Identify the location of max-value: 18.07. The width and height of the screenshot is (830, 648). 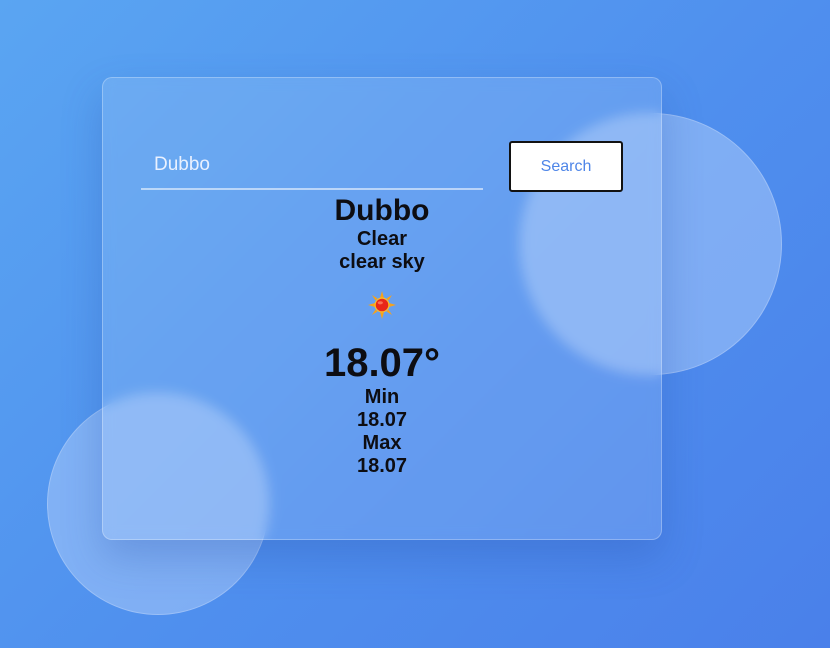
(382, 466).